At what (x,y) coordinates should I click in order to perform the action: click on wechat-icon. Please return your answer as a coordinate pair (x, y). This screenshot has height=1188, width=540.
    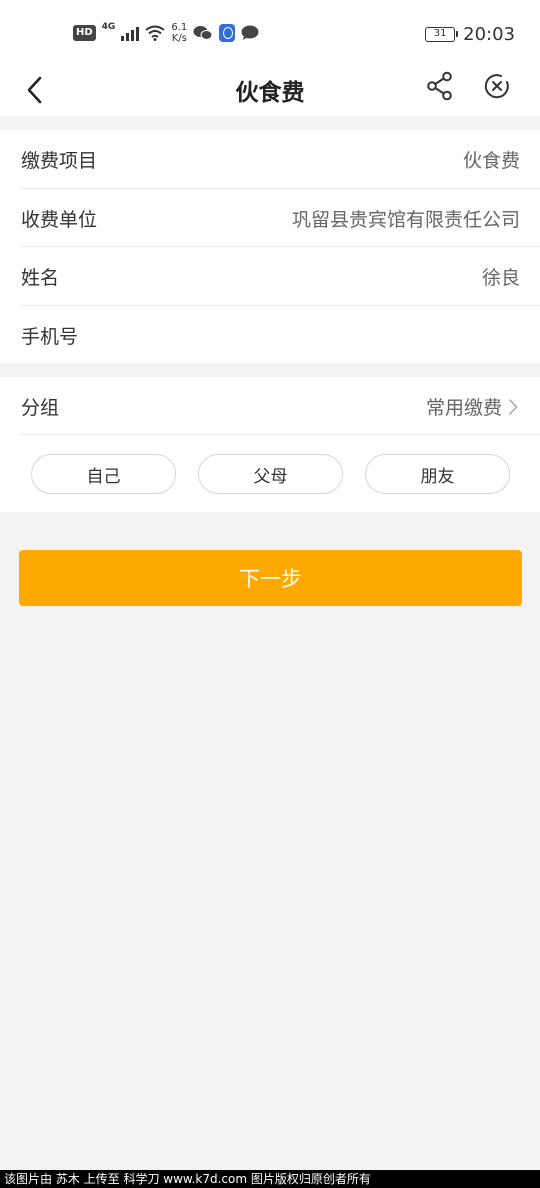
    Looking at the image, I should click on (203, 33).